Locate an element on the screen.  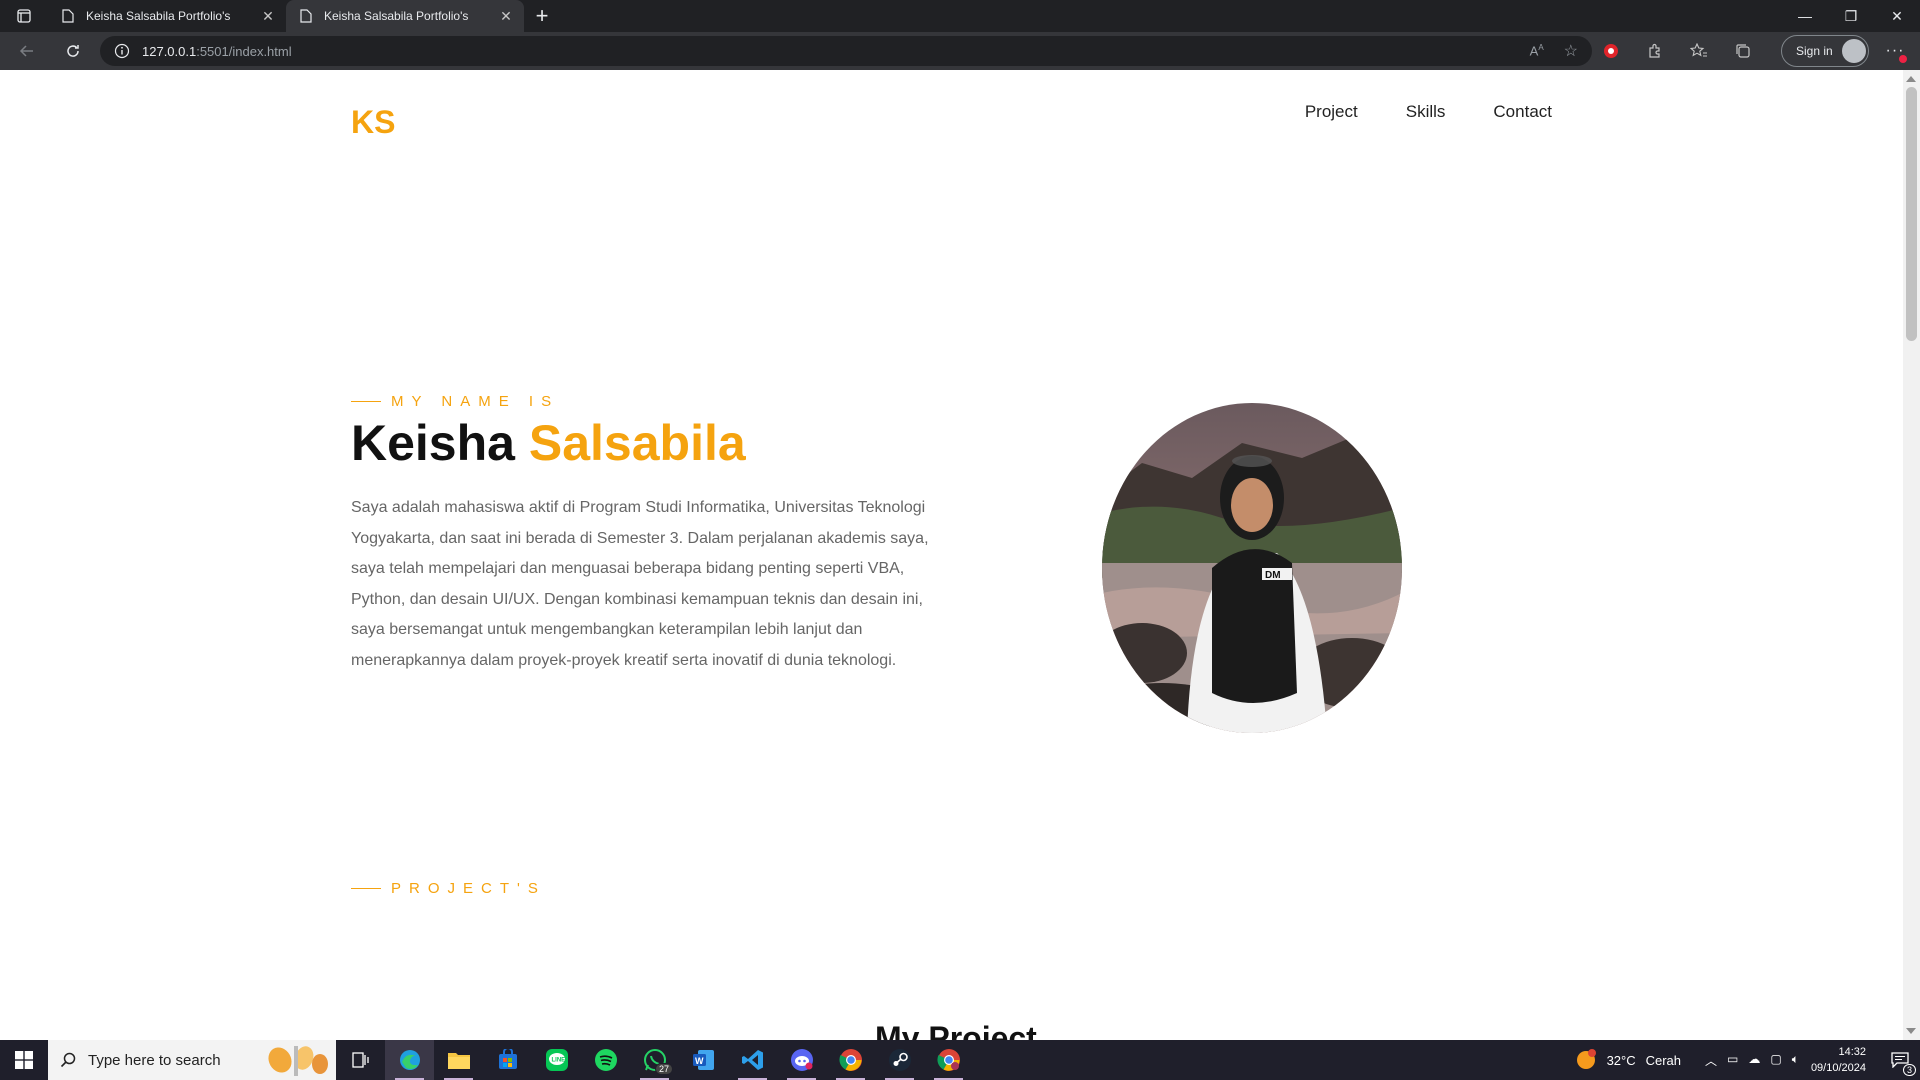
browser-tab-1: Keisha Salsabila Portfolio's ✕ is located at coordinates (167, 16).